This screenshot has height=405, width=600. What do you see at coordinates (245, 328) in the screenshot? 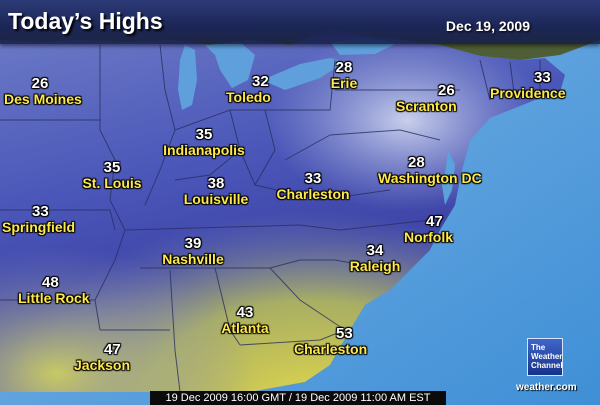
I see `city-name: Atlanta` at bounding box center [245, 328].